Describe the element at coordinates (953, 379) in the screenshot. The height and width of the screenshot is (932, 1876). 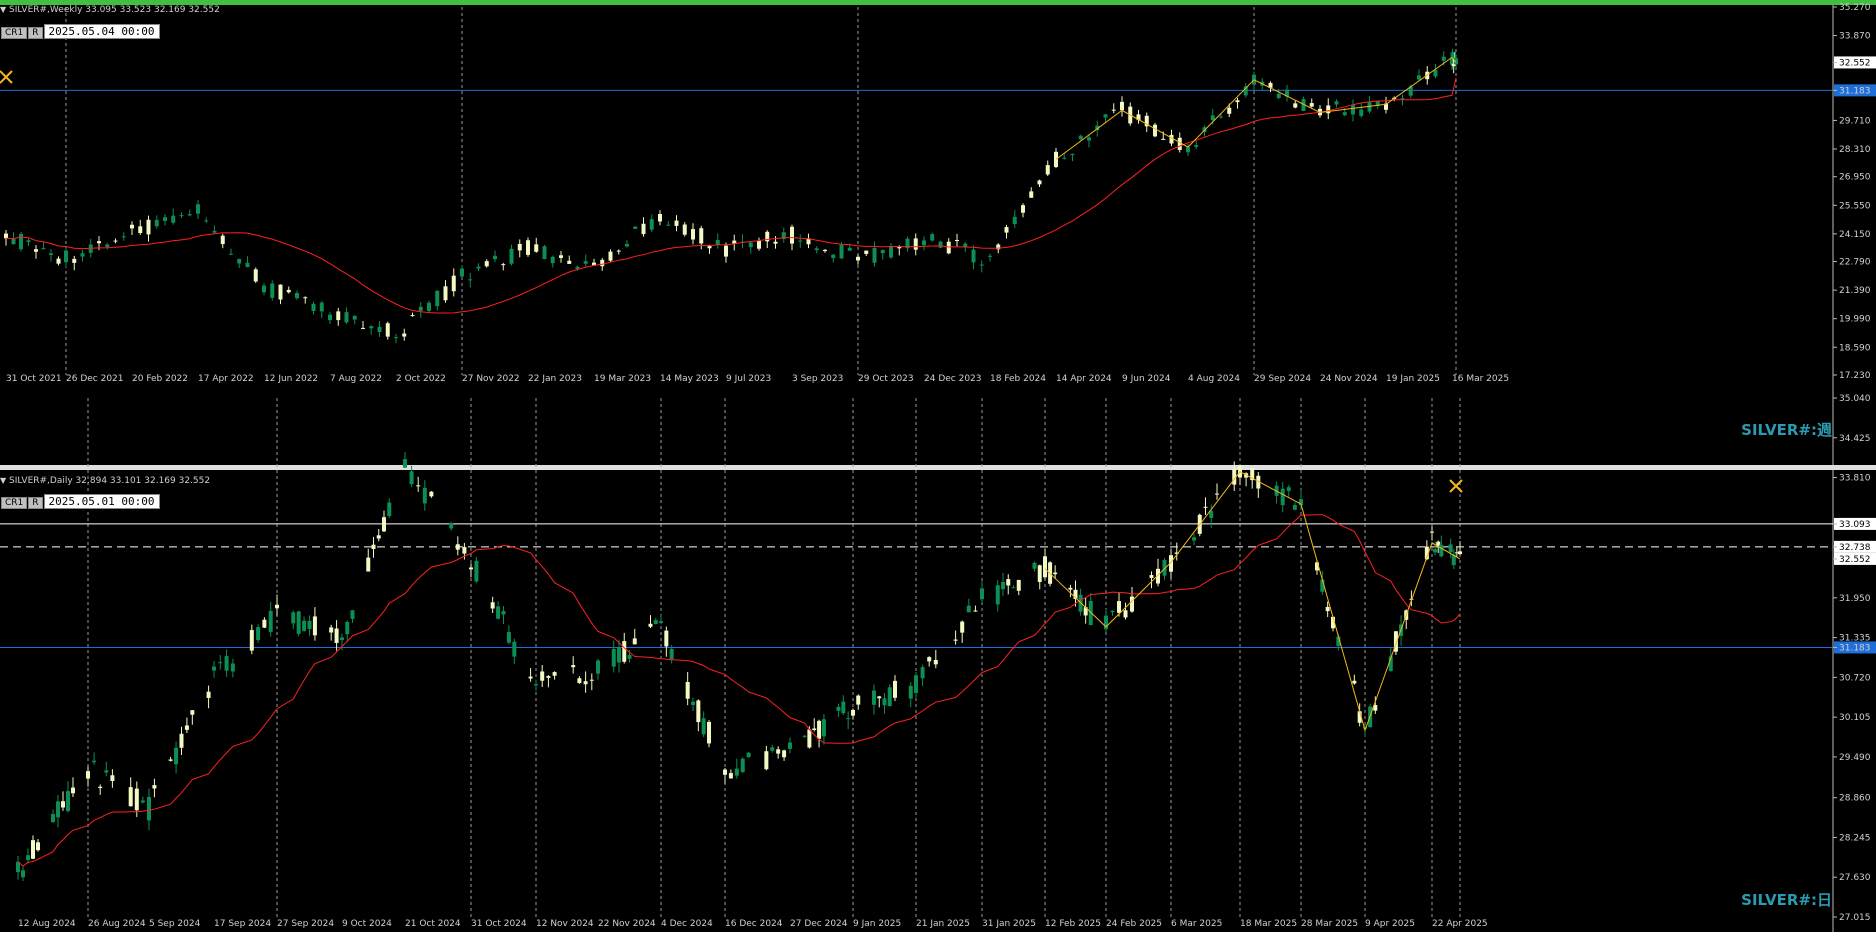
I see `weekly-date-label: 24 Dec 2023` at that location.